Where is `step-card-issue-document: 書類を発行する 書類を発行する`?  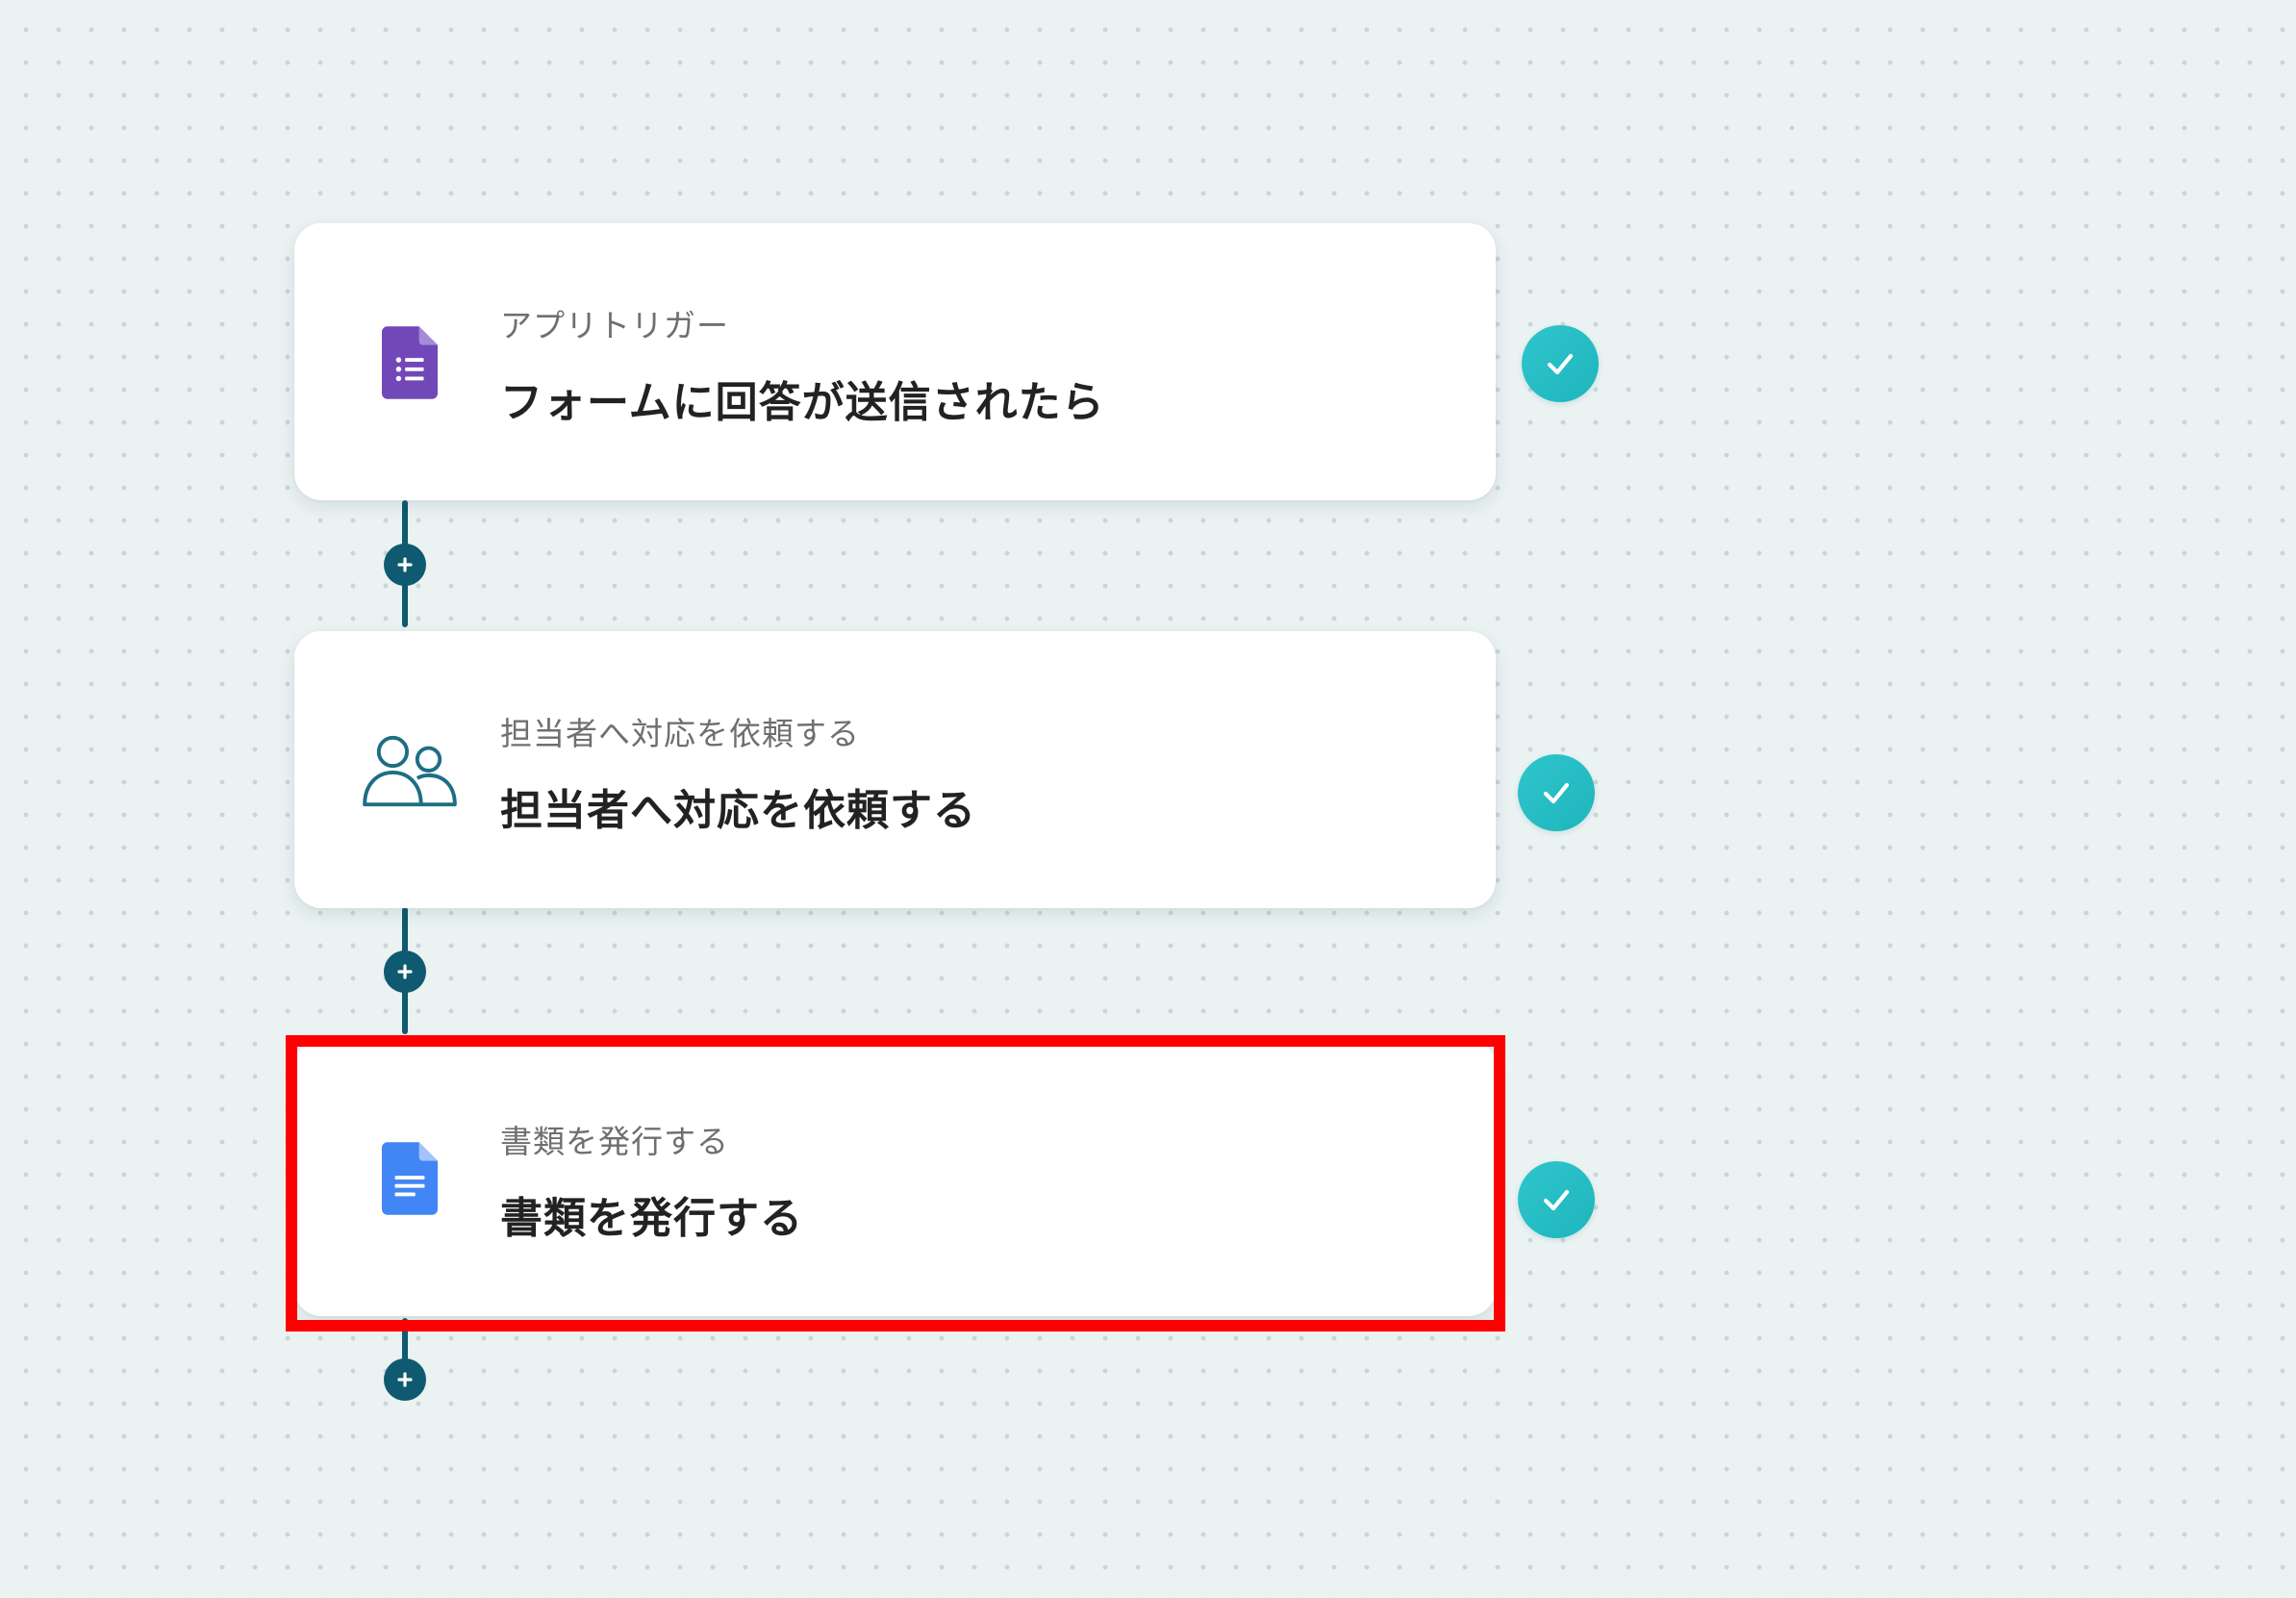 step-card-issue-document: 書類を発行する 書類を発行する is located at coordinates (895, 1178).